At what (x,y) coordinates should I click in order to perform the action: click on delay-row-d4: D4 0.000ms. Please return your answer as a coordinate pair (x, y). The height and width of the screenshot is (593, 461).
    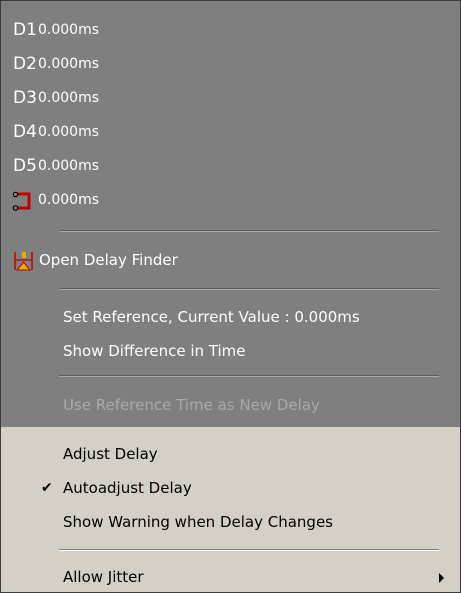
    Looking at the image, I should click on (230, 133).